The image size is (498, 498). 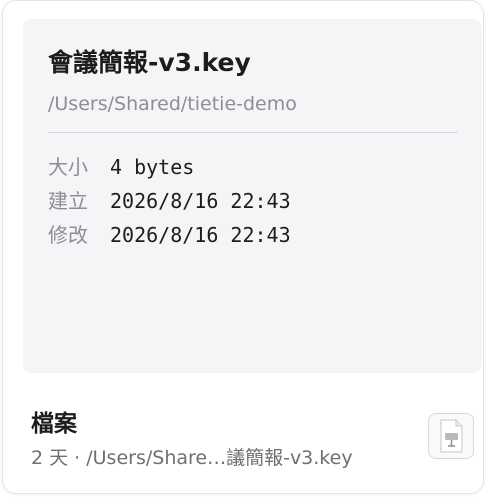 I want to click on meta-label-size: 大小, so click(x=68, y=167).